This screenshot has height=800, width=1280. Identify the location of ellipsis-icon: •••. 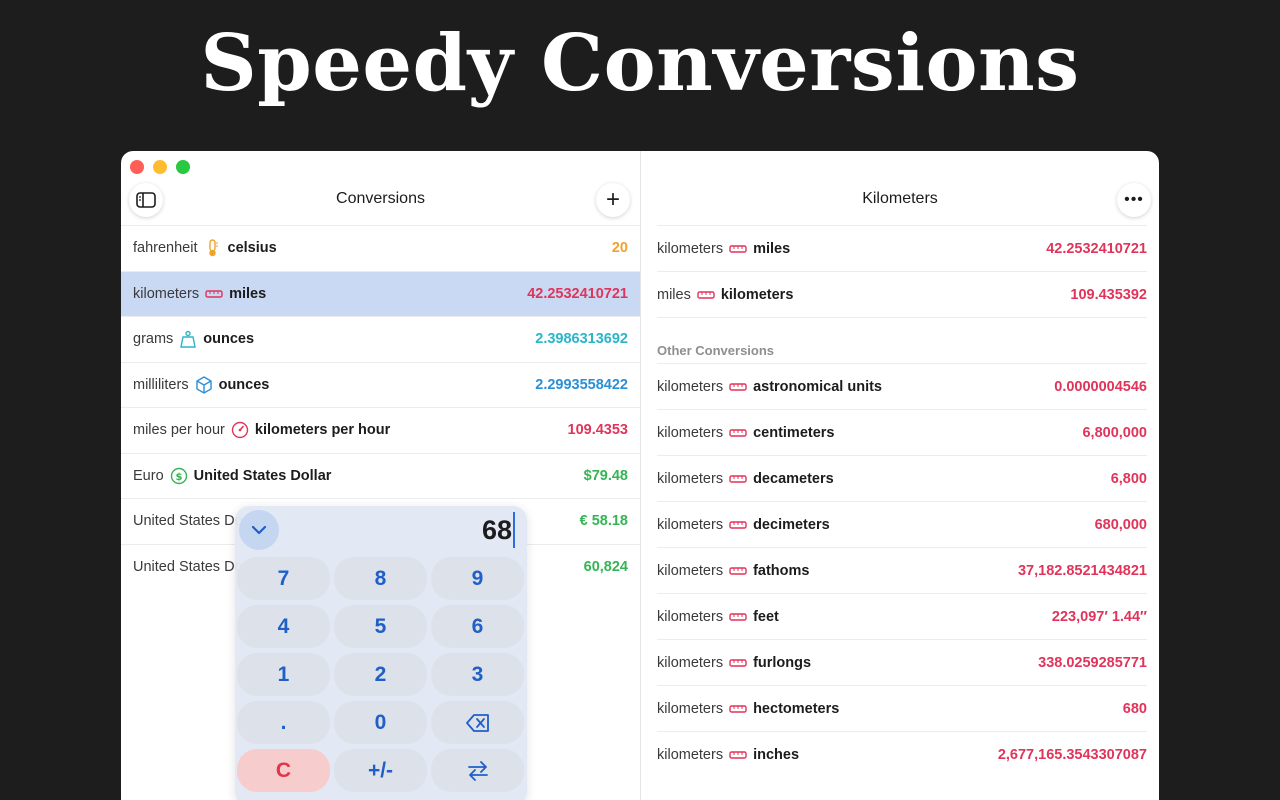
(1134, 199).